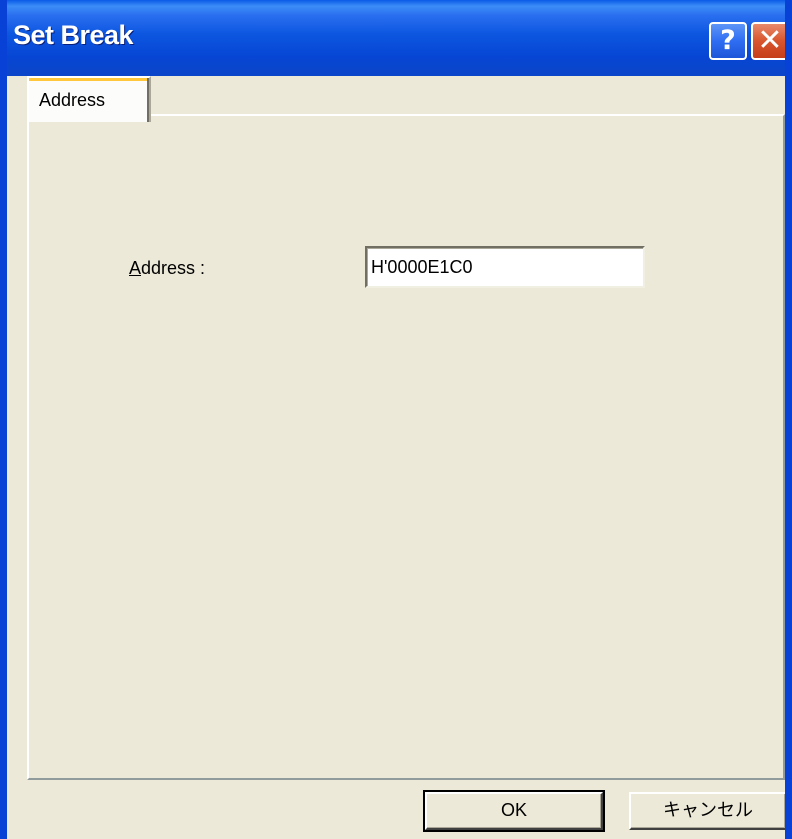  What do you see at coordinates (72, 100) in the screenshot?
I see `tab-address-label: Address` at bounding box center [72, 100].